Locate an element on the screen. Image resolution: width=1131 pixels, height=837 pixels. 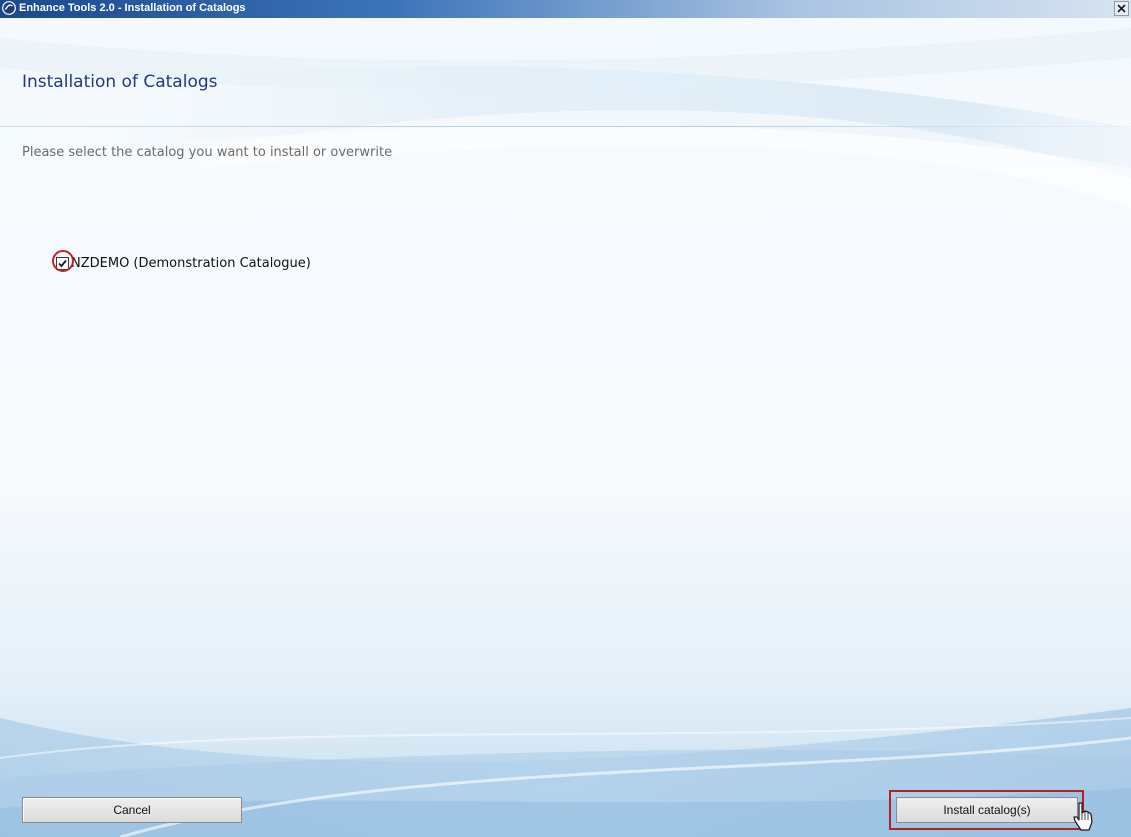
close-button is located at coordinates (1121, 8).